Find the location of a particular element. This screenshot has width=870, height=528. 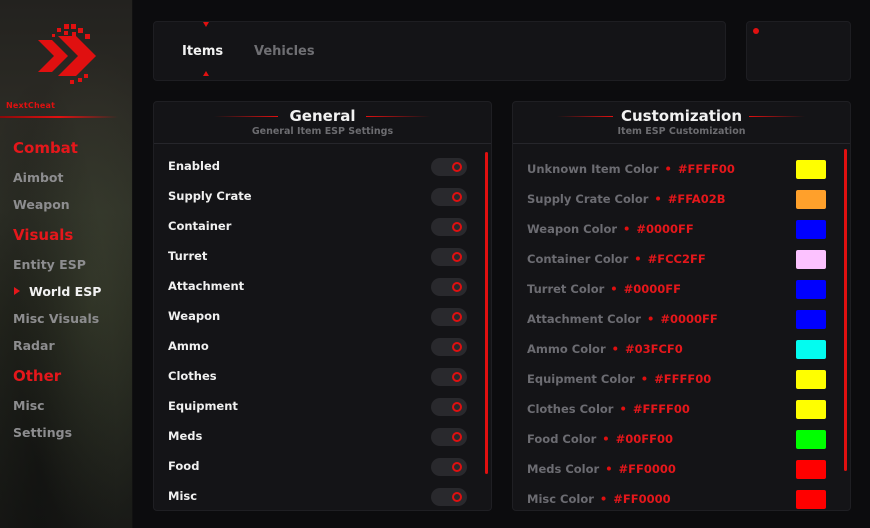

toggle-label: Attachment is located at coordinates (206, 286).